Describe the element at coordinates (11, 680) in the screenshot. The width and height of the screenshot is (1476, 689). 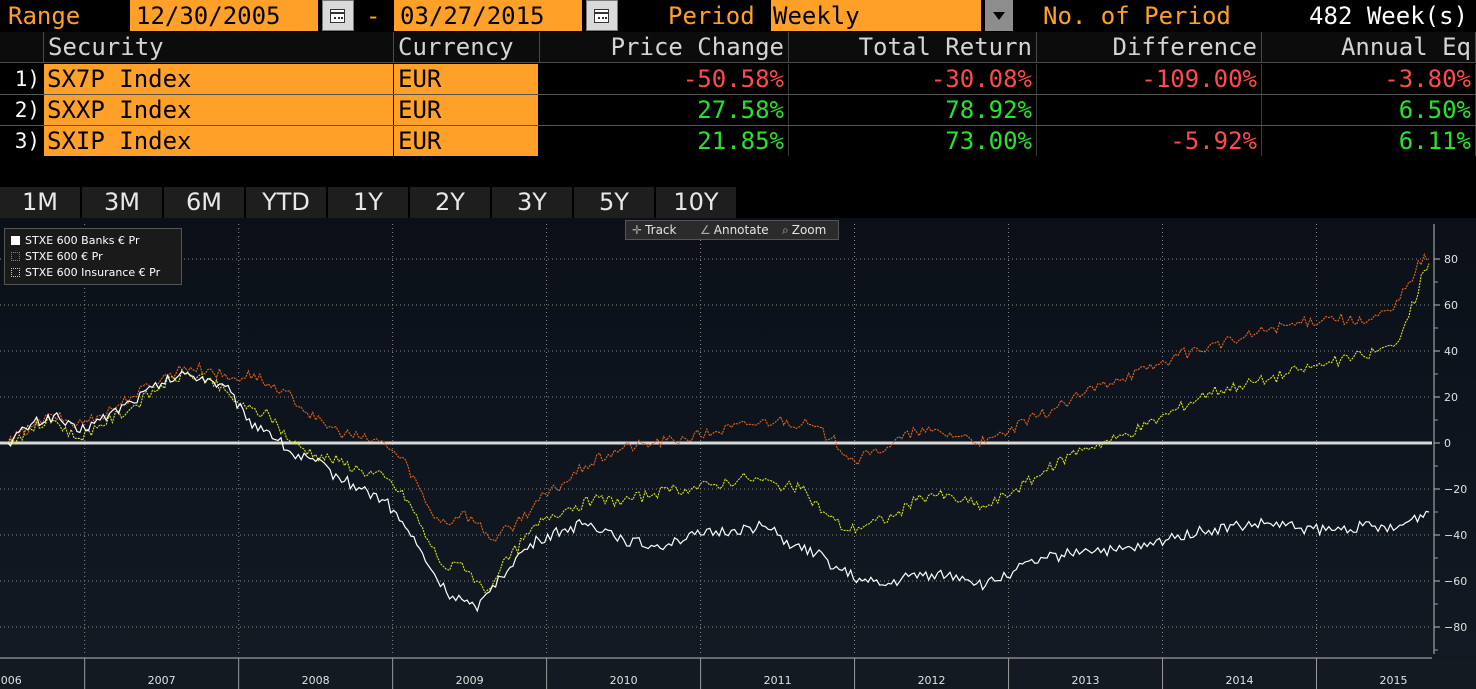
I see `x-tick-label: 2006` at that location.